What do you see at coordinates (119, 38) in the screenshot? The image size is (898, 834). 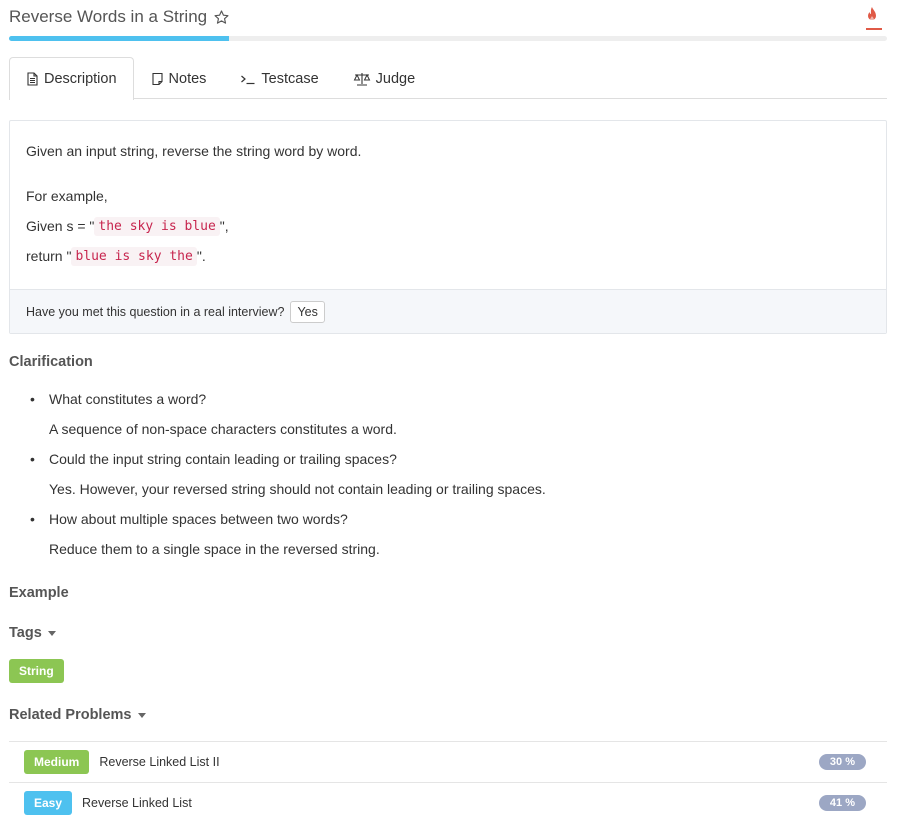 I see `progress-fill` at bounding box center [119, 38].